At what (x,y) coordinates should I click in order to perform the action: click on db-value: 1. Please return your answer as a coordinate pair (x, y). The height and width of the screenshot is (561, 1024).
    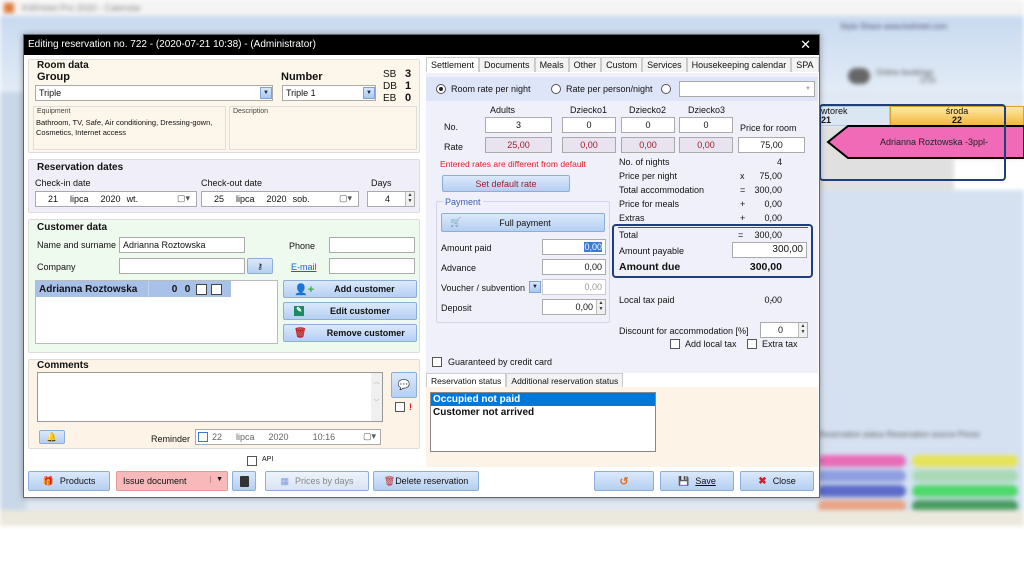
    Looking at the image, I should click on (408, 86).